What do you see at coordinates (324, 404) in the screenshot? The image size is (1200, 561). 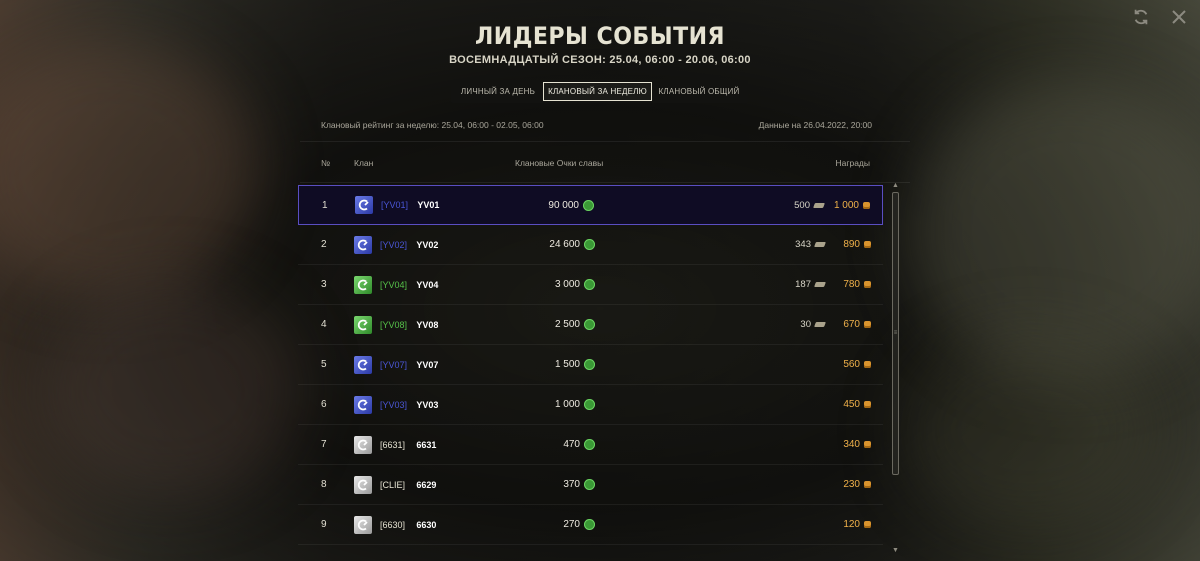 I see `row-rank: 6` at bounding box center [324, 404].